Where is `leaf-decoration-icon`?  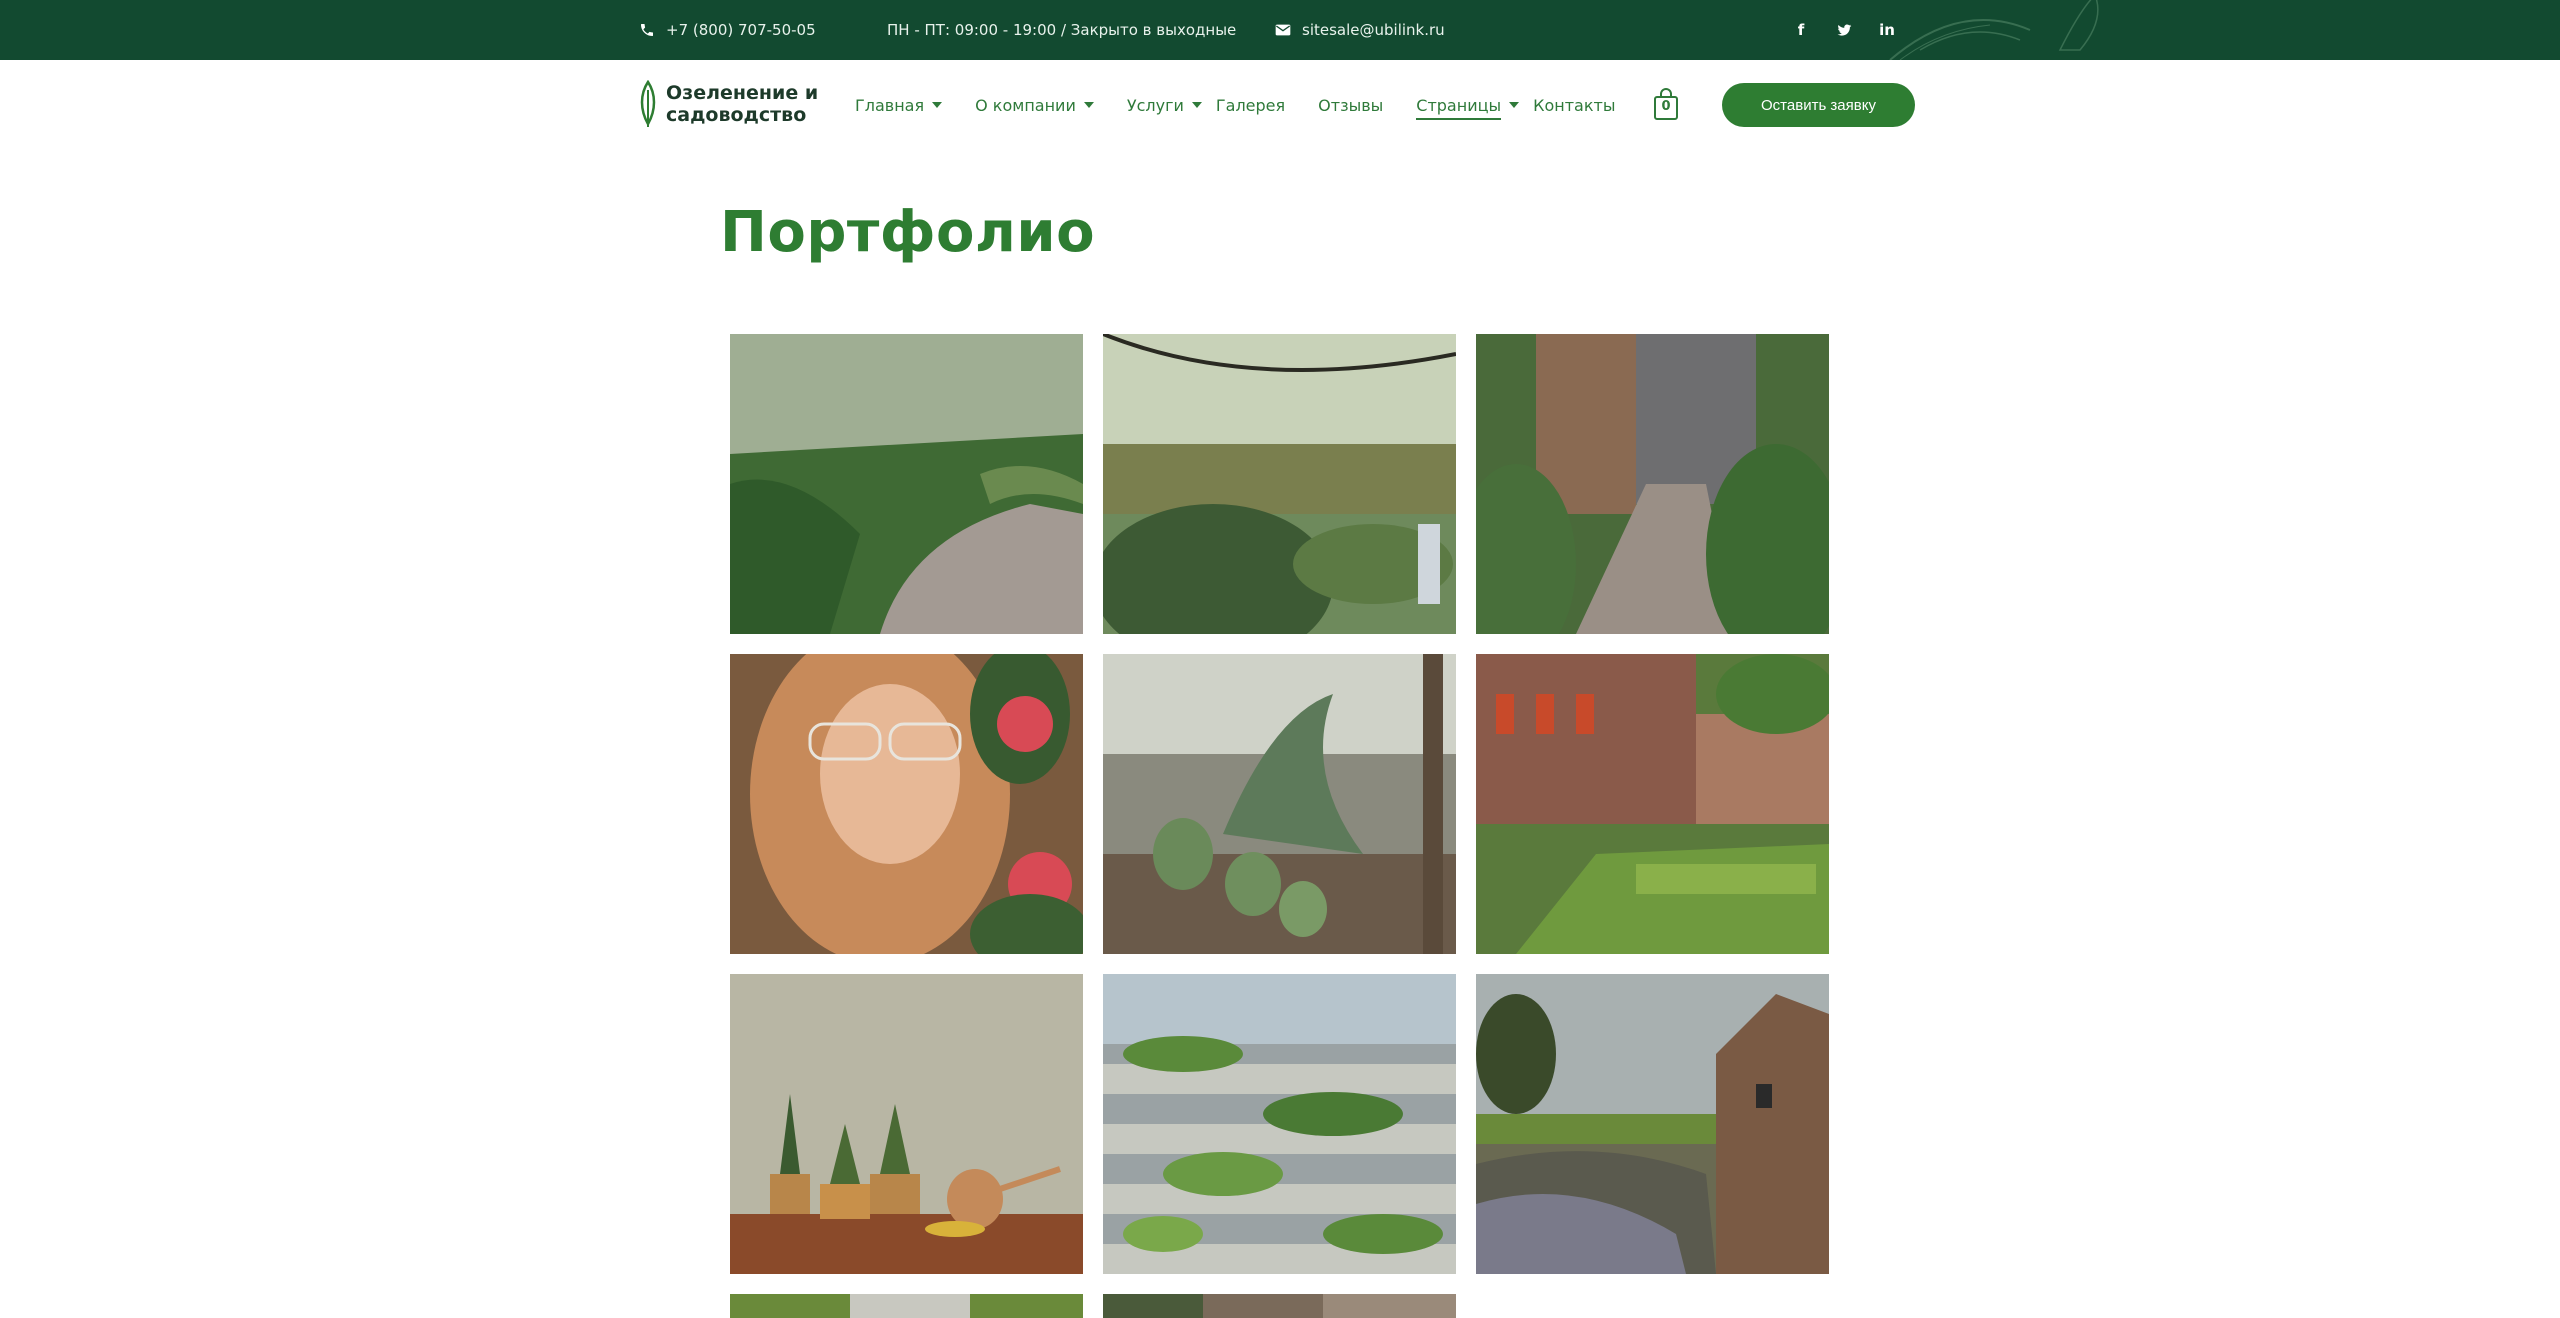 leaf-decoration-icon is located at coordinates (1994, 30).